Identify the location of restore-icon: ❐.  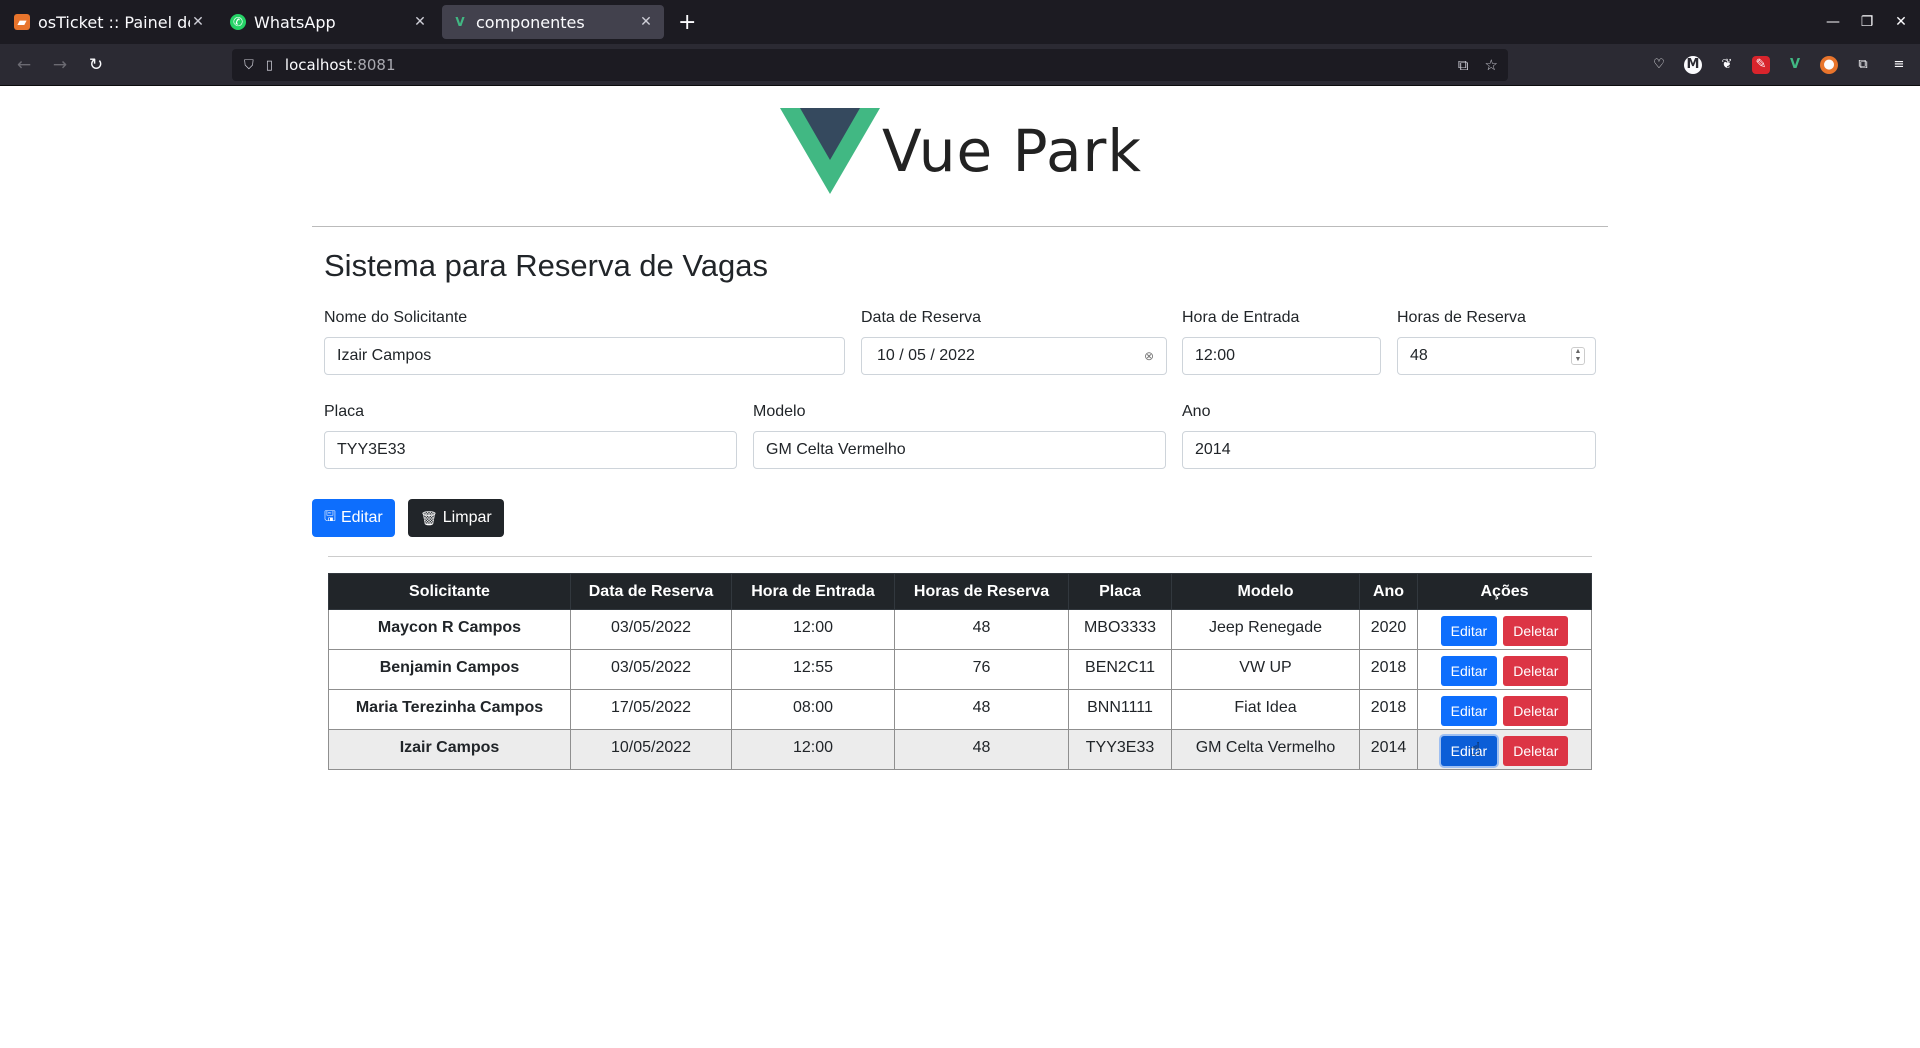
(1867, 22).